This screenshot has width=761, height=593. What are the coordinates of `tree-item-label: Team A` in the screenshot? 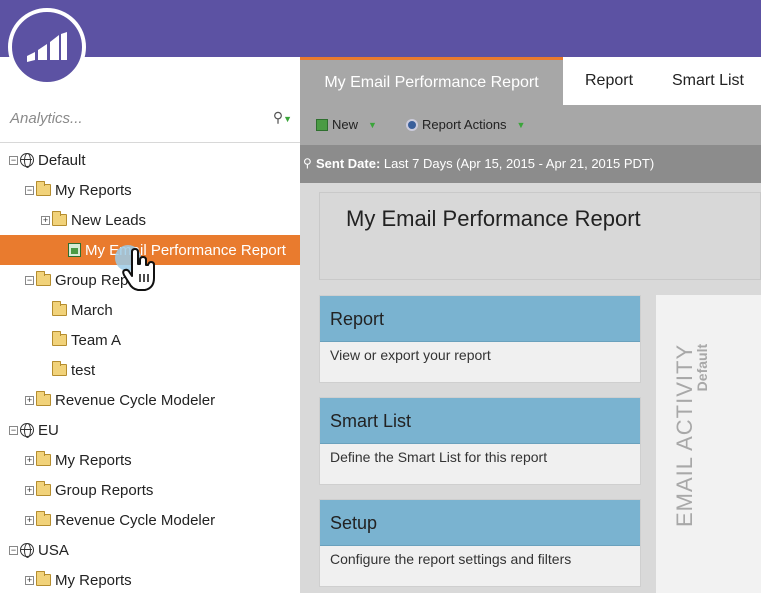 It's located at (96, 340).